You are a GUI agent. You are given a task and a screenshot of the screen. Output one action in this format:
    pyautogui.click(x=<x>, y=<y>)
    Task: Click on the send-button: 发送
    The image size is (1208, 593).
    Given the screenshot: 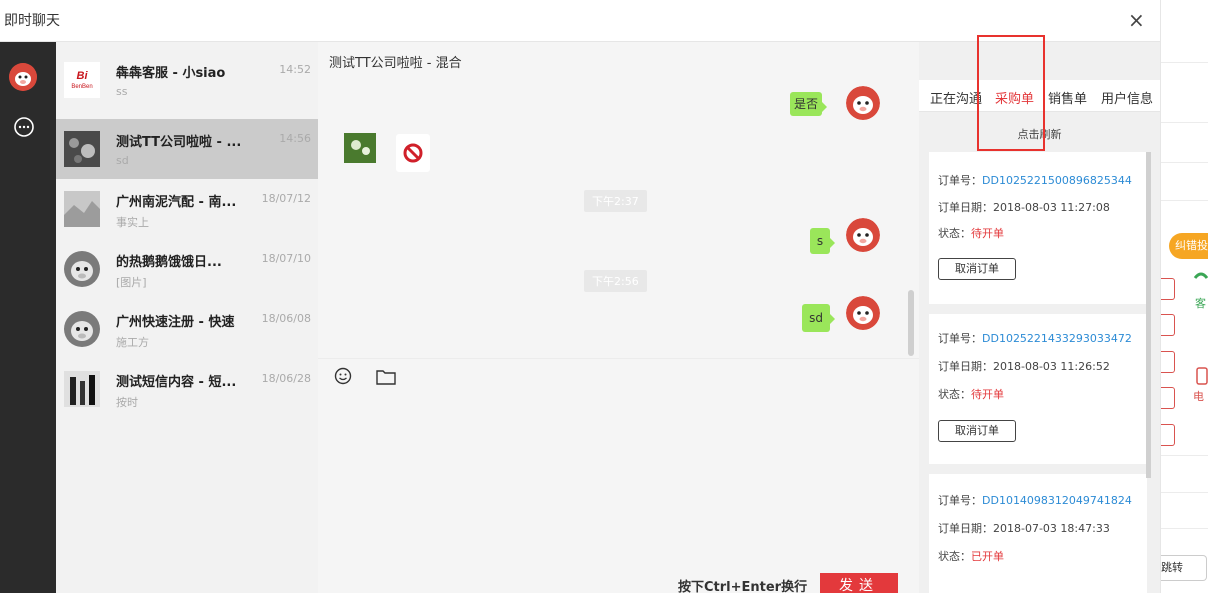 What is the action you would take?
    pyautogui.click(x=859, y=583)
    